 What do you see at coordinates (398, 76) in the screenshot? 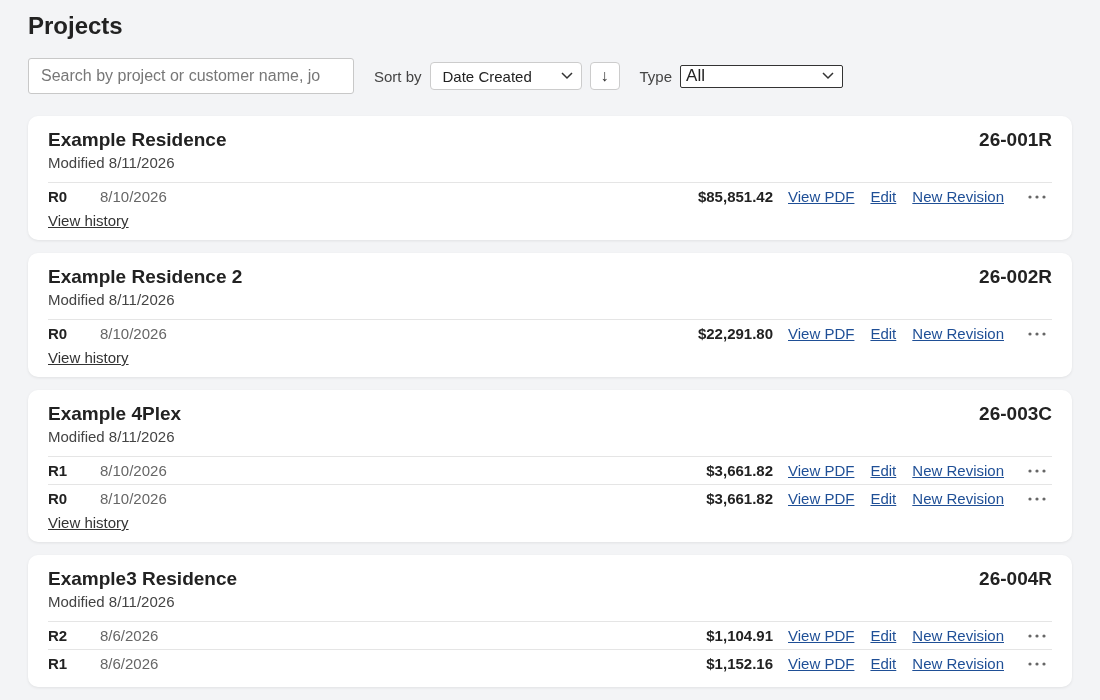
I see `sort-label: Sort by` at bounding box center [398, 76].